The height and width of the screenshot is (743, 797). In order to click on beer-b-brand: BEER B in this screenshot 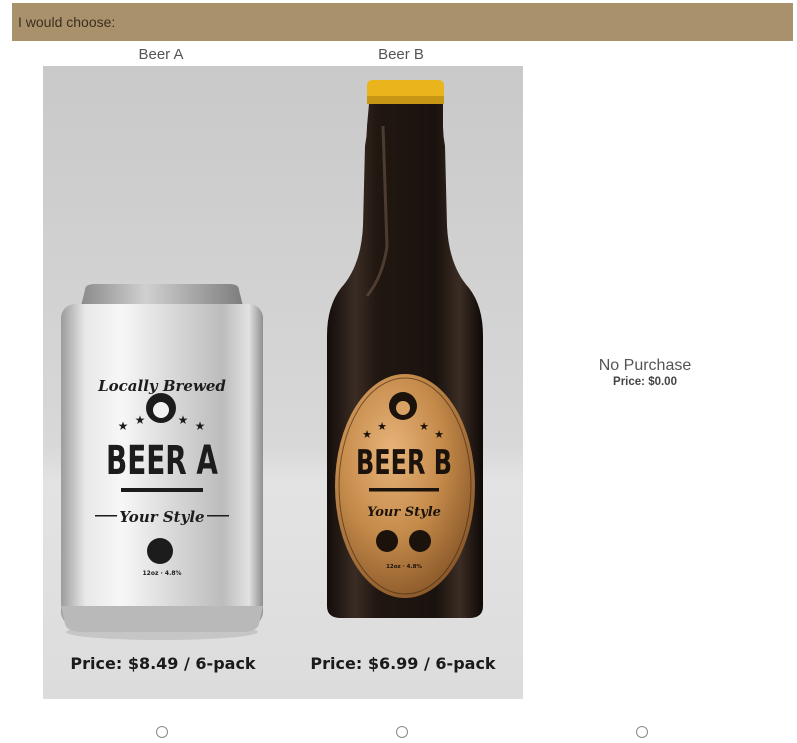, I will do `click(404, 463)`.